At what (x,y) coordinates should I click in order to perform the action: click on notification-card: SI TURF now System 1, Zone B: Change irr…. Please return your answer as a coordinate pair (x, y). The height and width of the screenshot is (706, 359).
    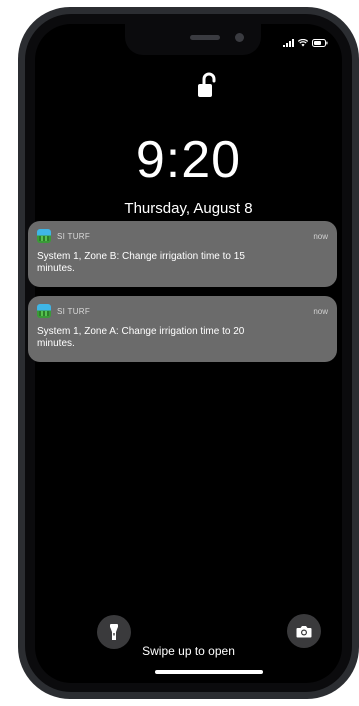
    Looking at the image, I should click on (182, 254).